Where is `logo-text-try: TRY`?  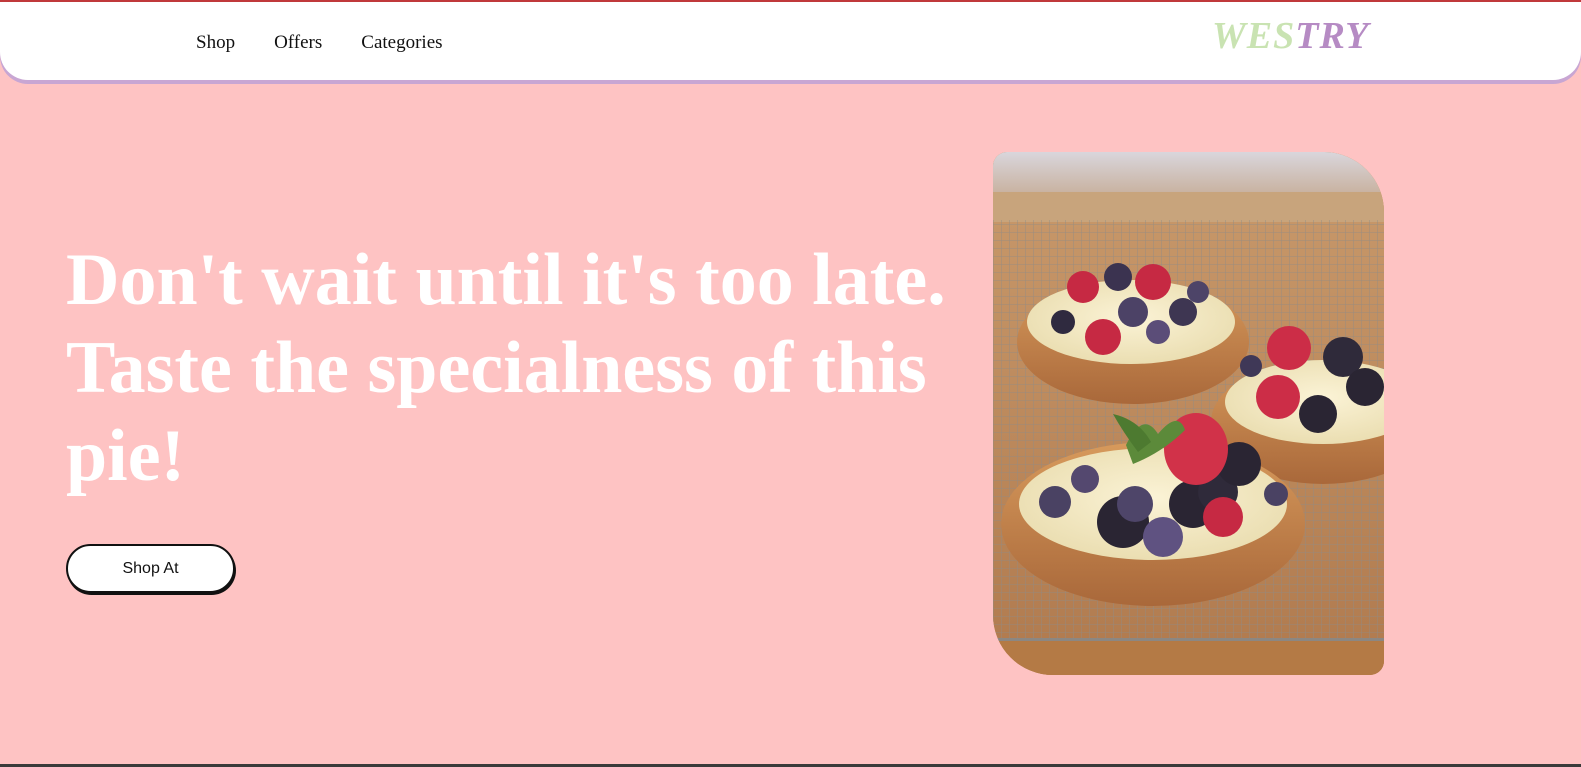 logo-text-try: TRY is located at coordinates (1332, 36).